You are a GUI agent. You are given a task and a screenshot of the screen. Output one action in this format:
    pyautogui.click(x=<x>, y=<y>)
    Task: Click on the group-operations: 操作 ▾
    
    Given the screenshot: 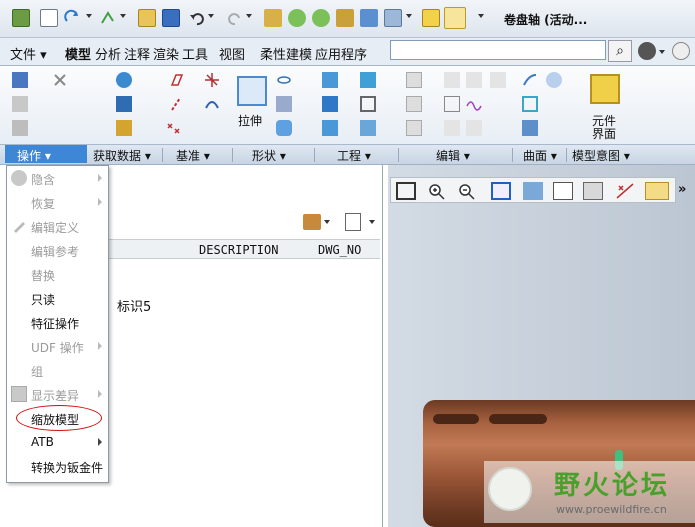 What is the action you would take?
    pyautogui.click(x=46, y=154)
    